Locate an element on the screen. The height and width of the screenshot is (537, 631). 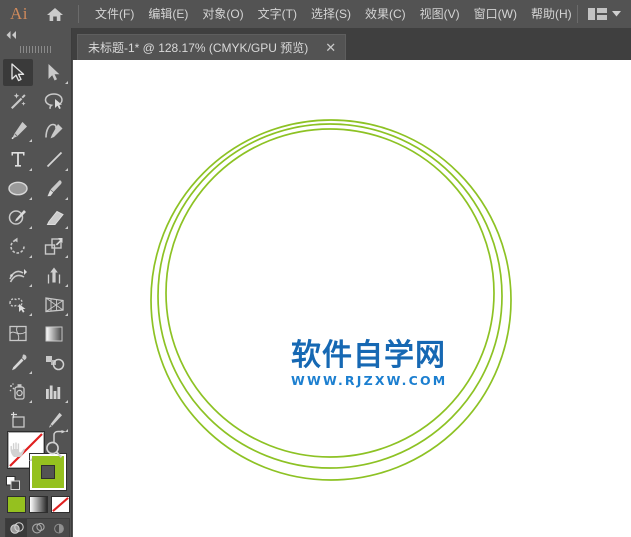
eraser-tool is located at coordinates (54, 217).